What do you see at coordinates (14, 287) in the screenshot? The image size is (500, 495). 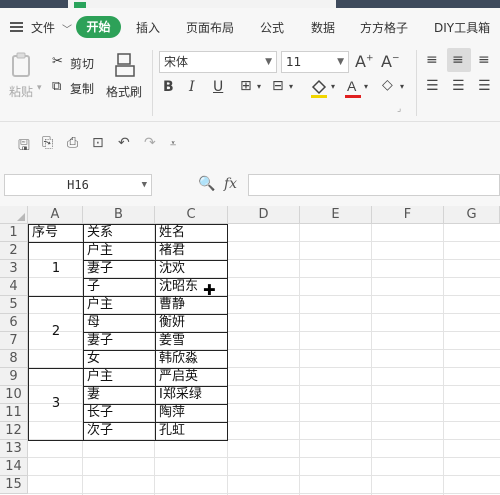 I see `row-header-4: 4` at bounding box center [14, 287].